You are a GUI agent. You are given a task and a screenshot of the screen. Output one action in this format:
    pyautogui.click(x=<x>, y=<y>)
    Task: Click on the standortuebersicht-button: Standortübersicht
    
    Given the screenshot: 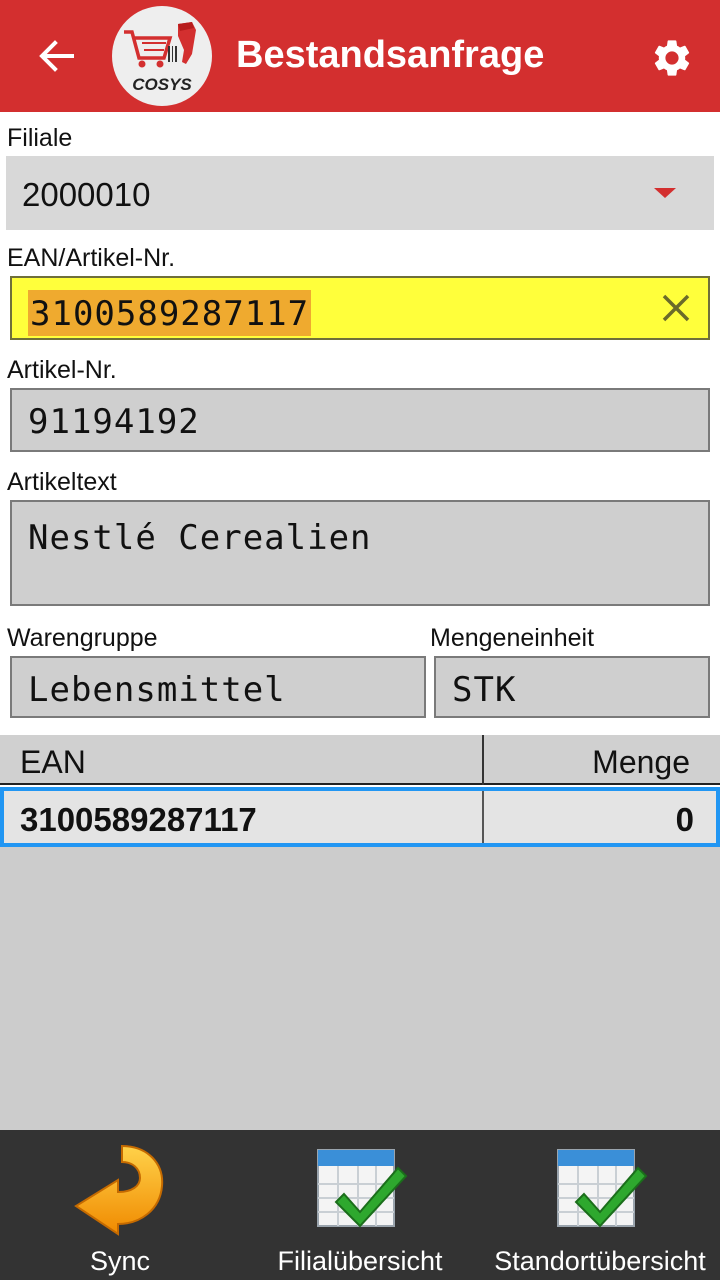 What is the action you would take?
    pyautogui.click(x=600, y=1205)
    